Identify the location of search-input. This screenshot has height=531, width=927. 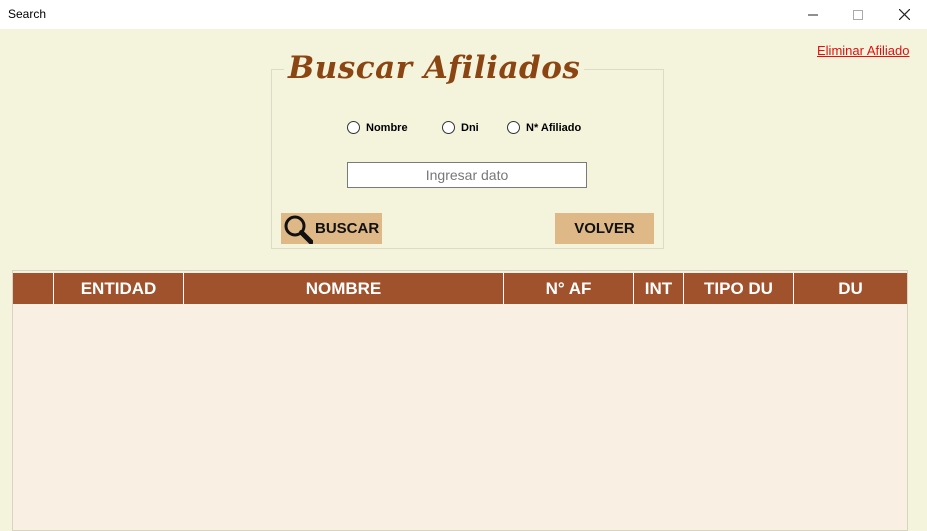
(467, 175).